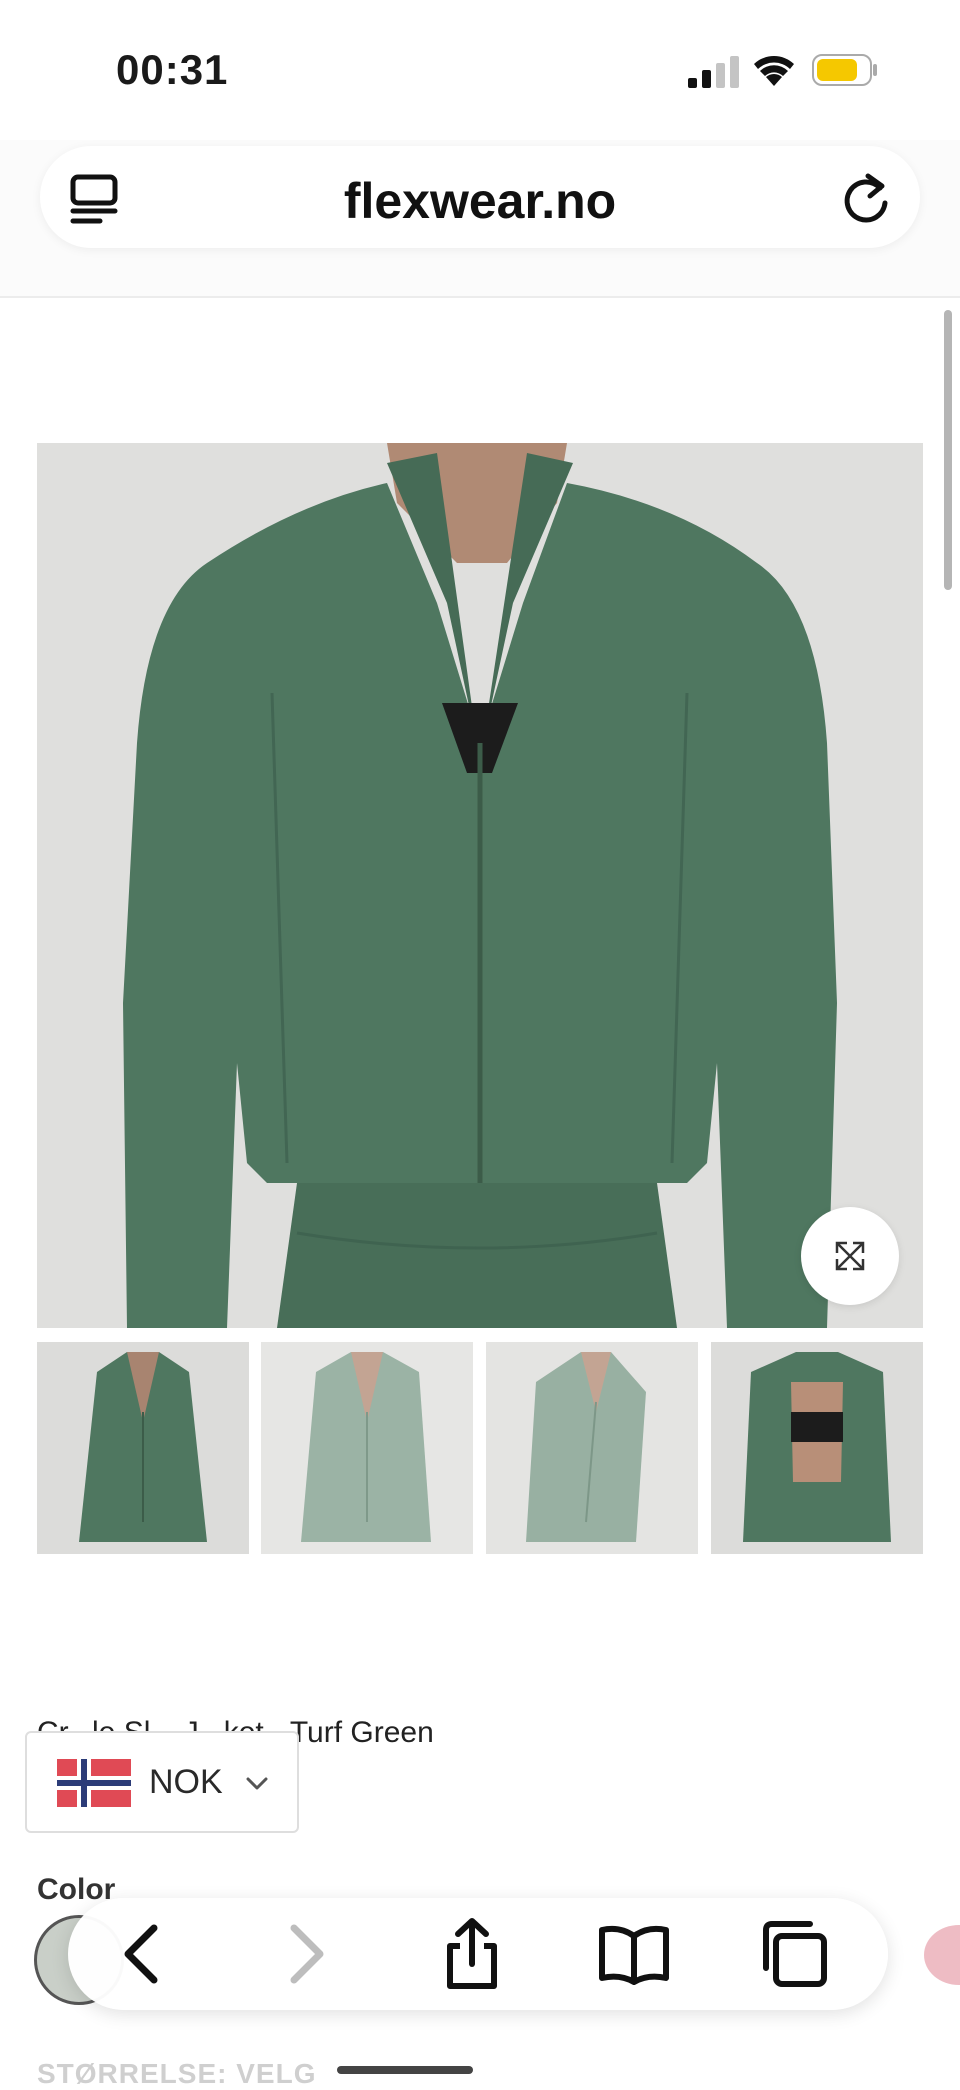  What do you see at coordinates (304, 1954) in the screenshot?
I see `forward-icon` at bounding box center [304, 1954].